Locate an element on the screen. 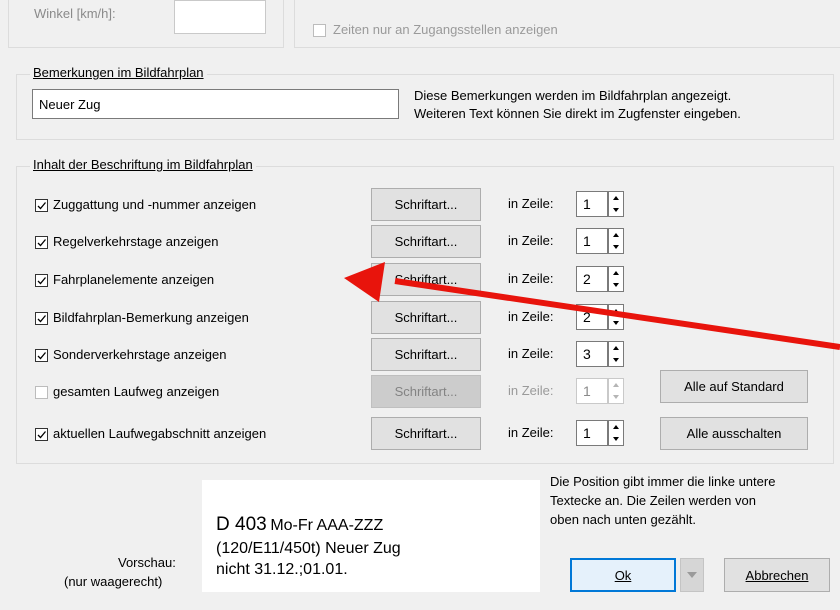 The height and width of the screenshot is (610, 840). all-standard-button: Alle auf Standard is located at coordinates (734, 386).